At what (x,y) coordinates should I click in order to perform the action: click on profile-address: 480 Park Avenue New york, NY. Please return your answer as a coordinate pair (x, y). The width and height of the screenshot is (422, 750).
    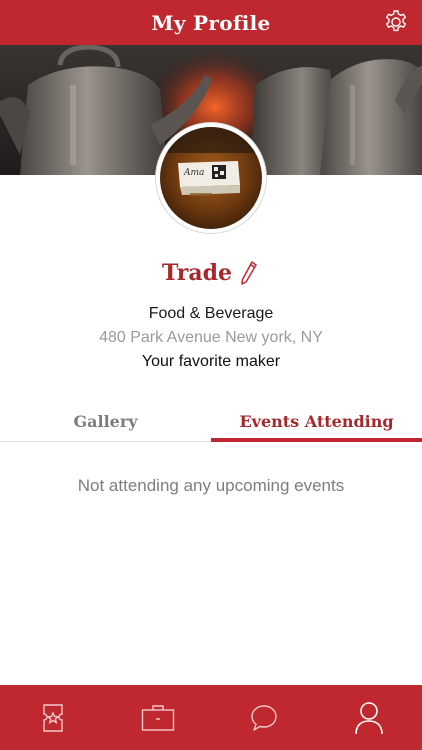
    Looking at the image, I should click on (211, 337).